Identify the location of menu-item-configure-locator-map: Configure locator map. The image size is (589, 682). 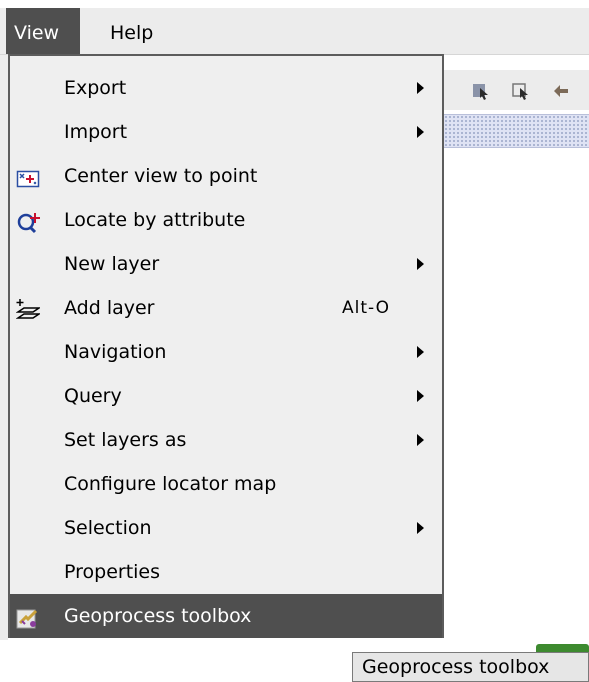
(226, 484).